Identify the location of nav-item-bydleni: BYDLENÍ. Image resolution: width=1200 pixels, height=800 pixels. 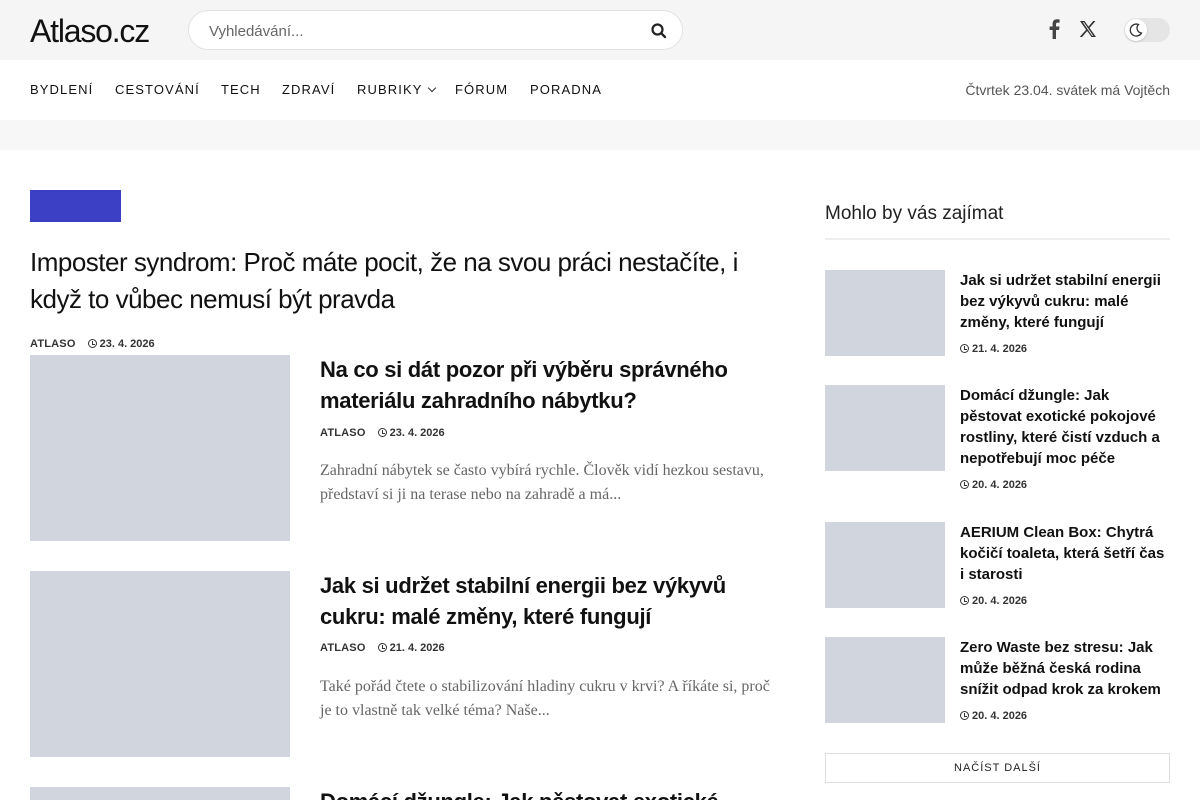
(61, 90).